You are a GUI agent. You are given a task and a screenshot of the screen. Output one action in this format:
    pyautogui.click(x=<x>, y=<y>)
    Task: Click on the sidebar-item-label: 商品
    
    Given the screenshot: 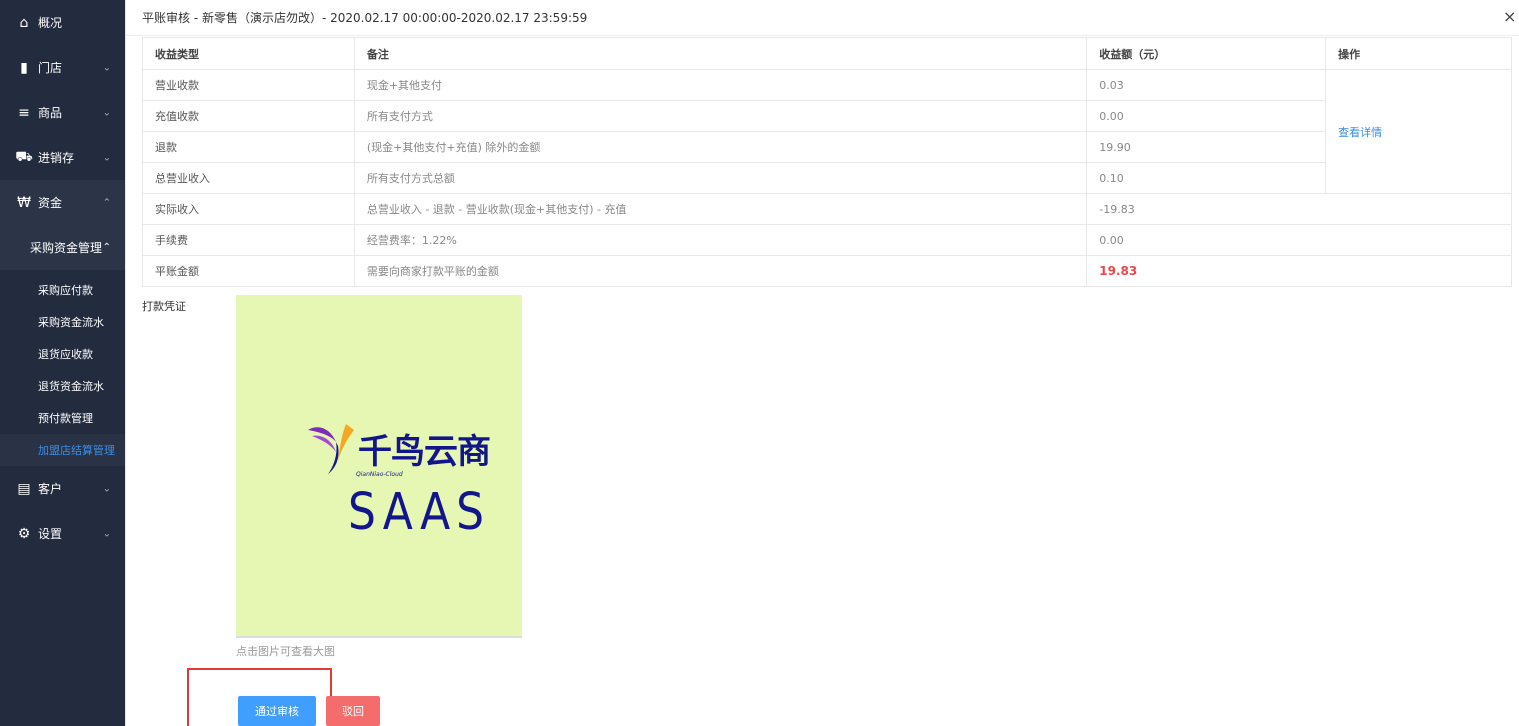 What is the action you would take?
    pyautogui.click(x=50, y=113)
    